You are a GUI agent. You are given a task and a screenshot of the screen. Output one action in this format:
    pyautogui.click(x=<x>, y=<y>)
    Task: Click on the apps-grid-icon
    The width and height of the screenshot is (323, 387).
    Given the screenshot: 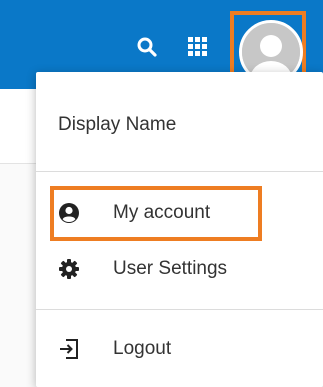 What is the action you would take?
    pyautogui.click(x=197, y=46)
    